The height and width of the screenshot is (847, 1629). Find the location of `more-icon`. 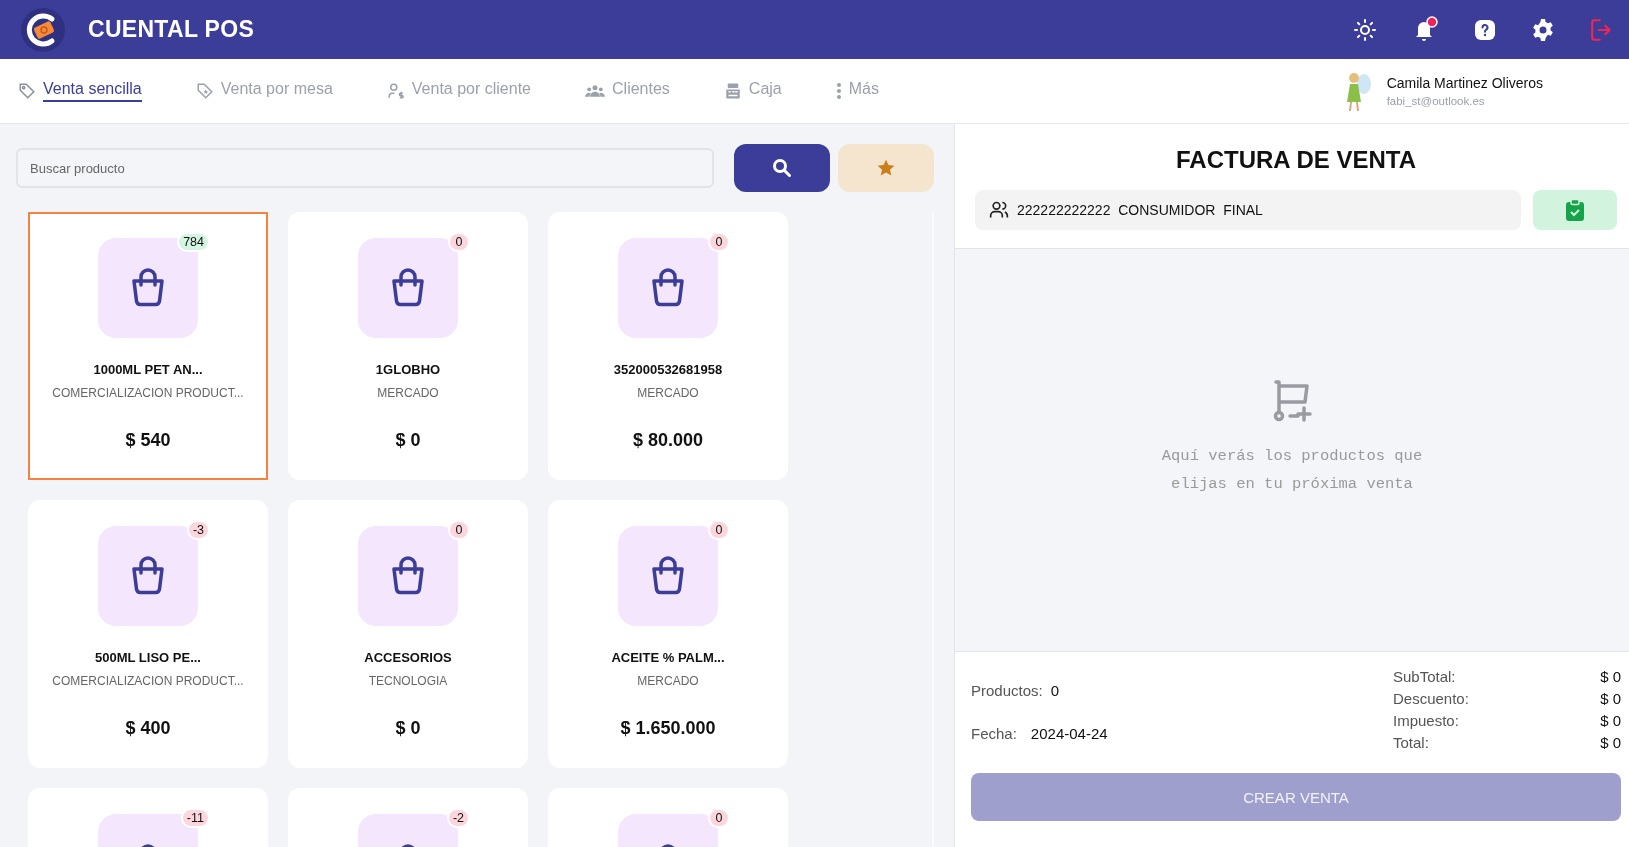

more-icon is located at coordinates (838, 91).